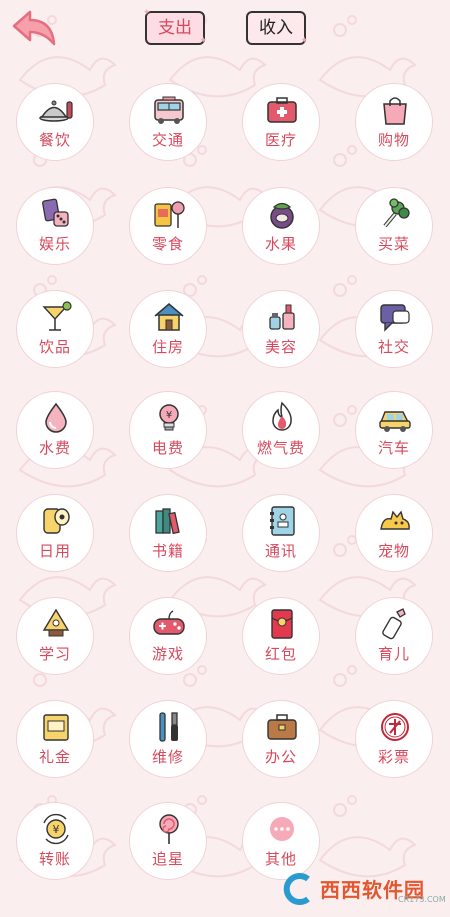  I want to click on category-car: 汽车, so click(394, 430).